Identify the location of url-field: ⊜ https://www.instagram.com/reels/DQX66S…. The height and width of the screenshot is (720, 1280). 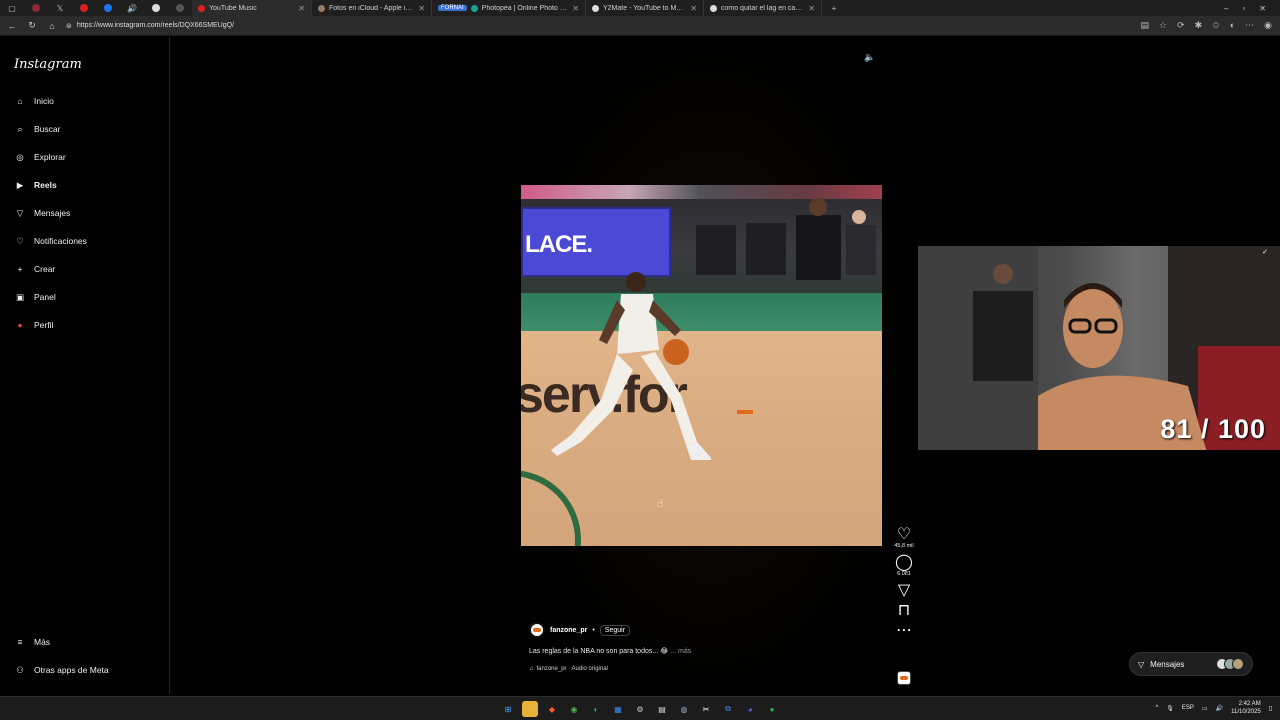
(599, 26).